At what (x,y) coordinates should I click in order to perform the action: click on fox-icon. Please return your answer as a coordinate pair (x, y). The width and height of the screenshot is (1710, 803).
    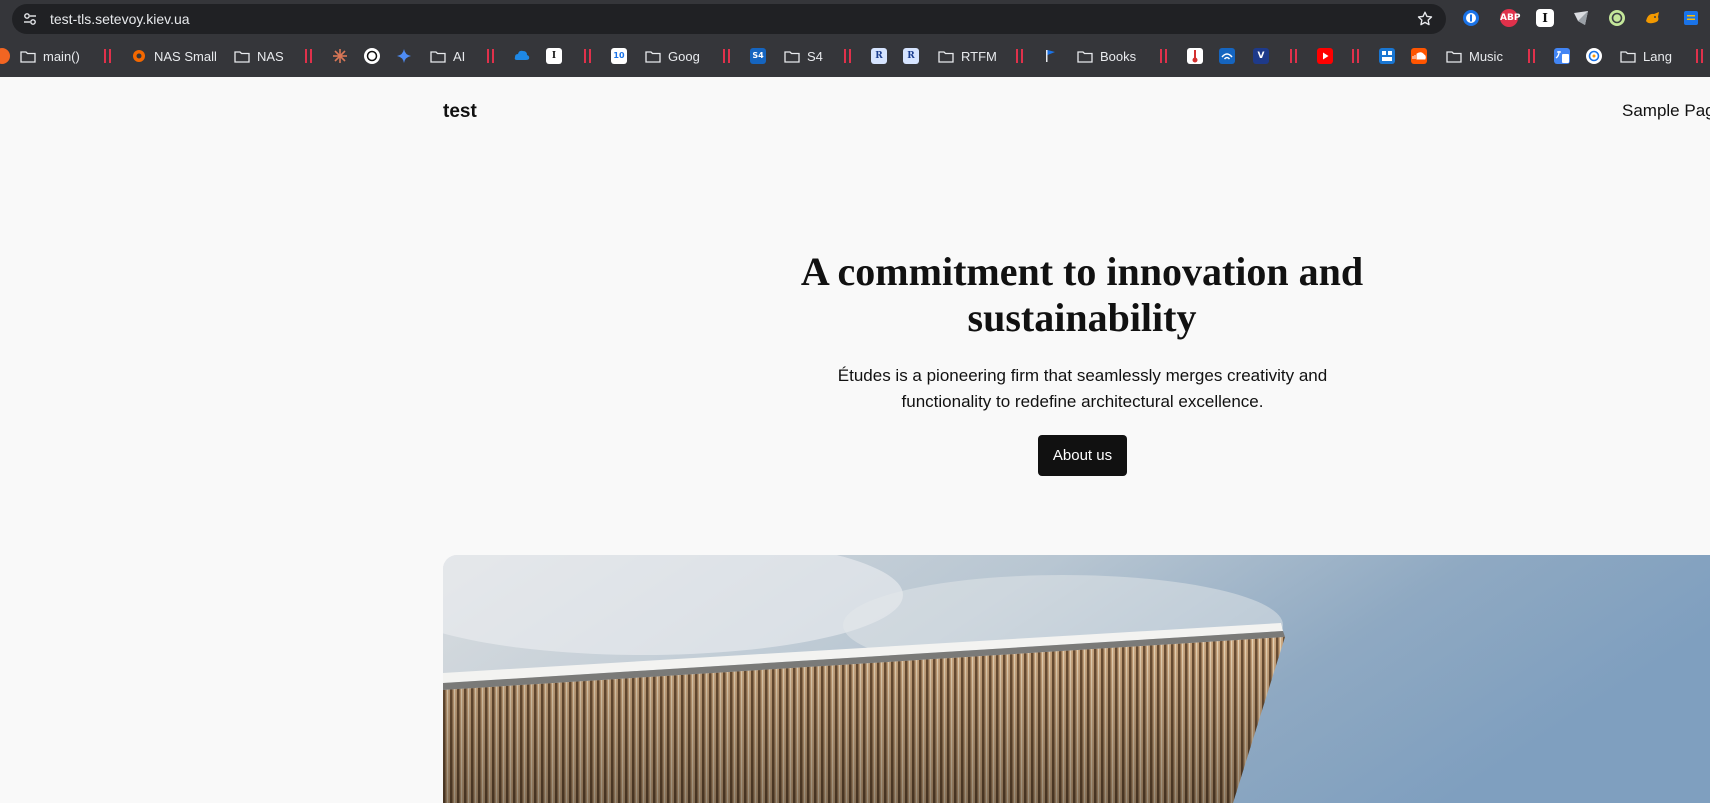
    Looking at the image, I should click on (1653, 18).